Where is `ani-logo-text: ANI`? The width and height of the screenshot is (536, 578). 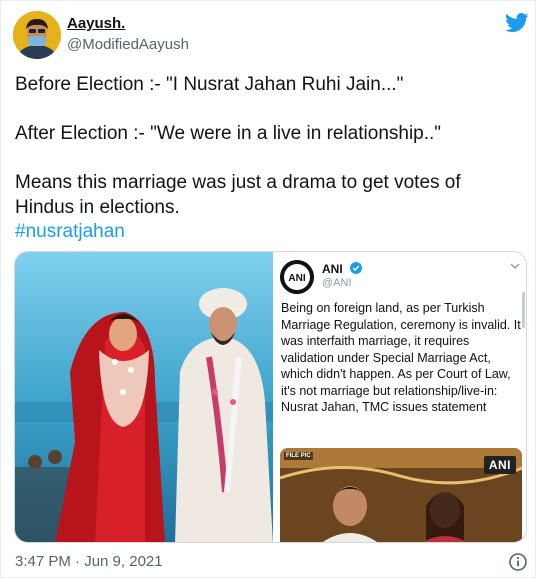
ani-logo-text: ANI is located at coordinates (296, 278).